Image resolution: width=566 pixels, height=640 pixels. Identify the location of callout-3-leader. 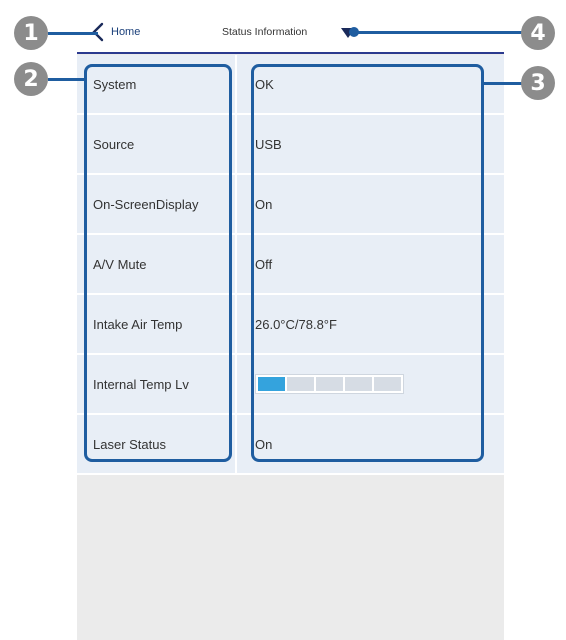
(502, 83).